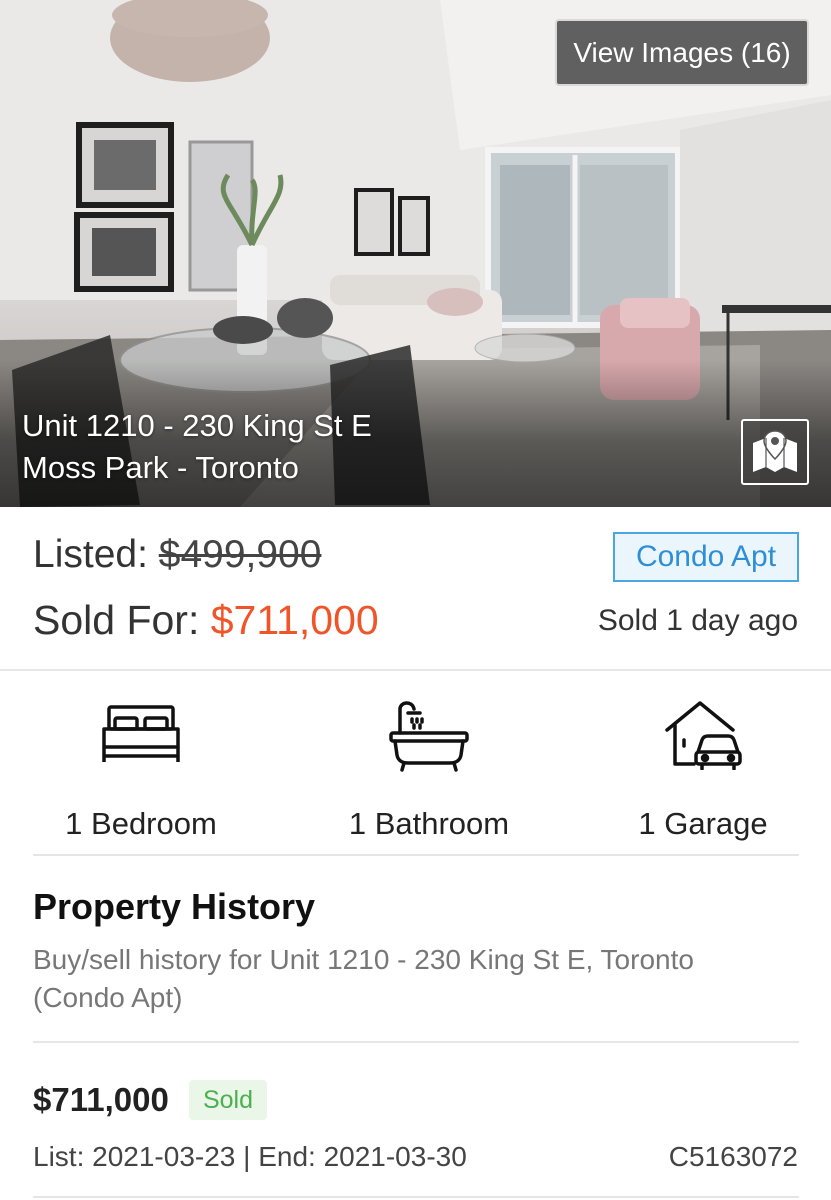 The width and height of the screenshot is (831, 1200). Describe the element at coordinates (706, 557) in the screenshot. I see `property-type-badge: Condo Apt` at that location.